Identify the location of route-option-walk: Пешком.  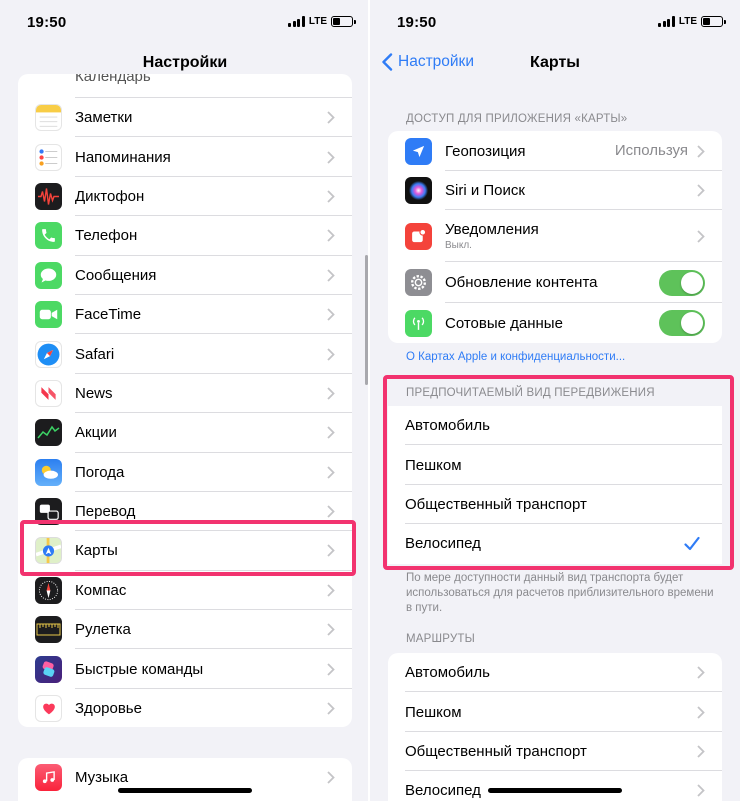
(555, 712).